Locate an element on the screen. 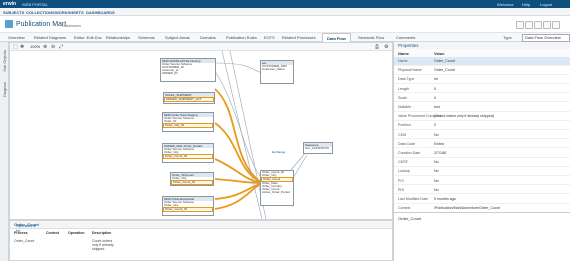  property-value: 9 months ago is located at coordinates (445, 199).